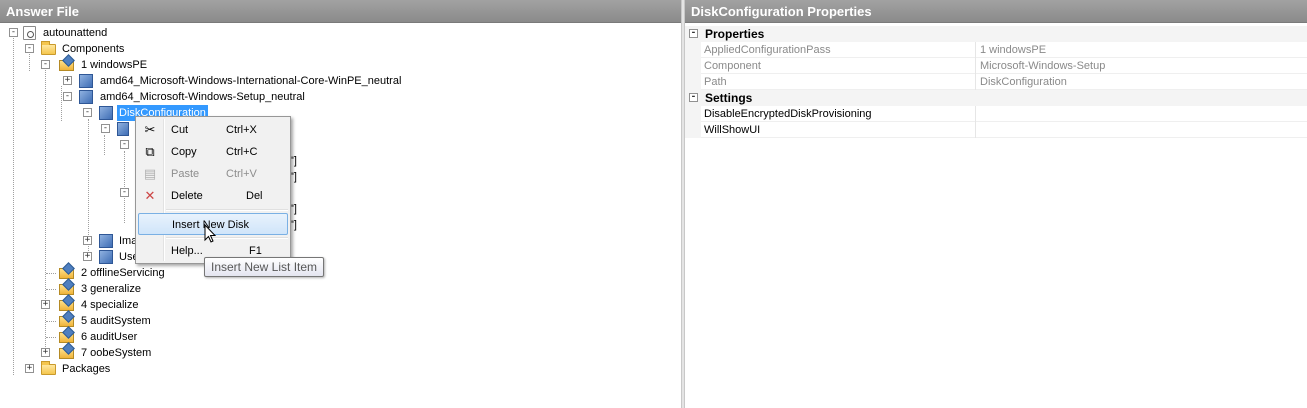  Describe the element at coordinates (150, 151) in the screenshot. I see `copy-icon: ⧉` at that location.